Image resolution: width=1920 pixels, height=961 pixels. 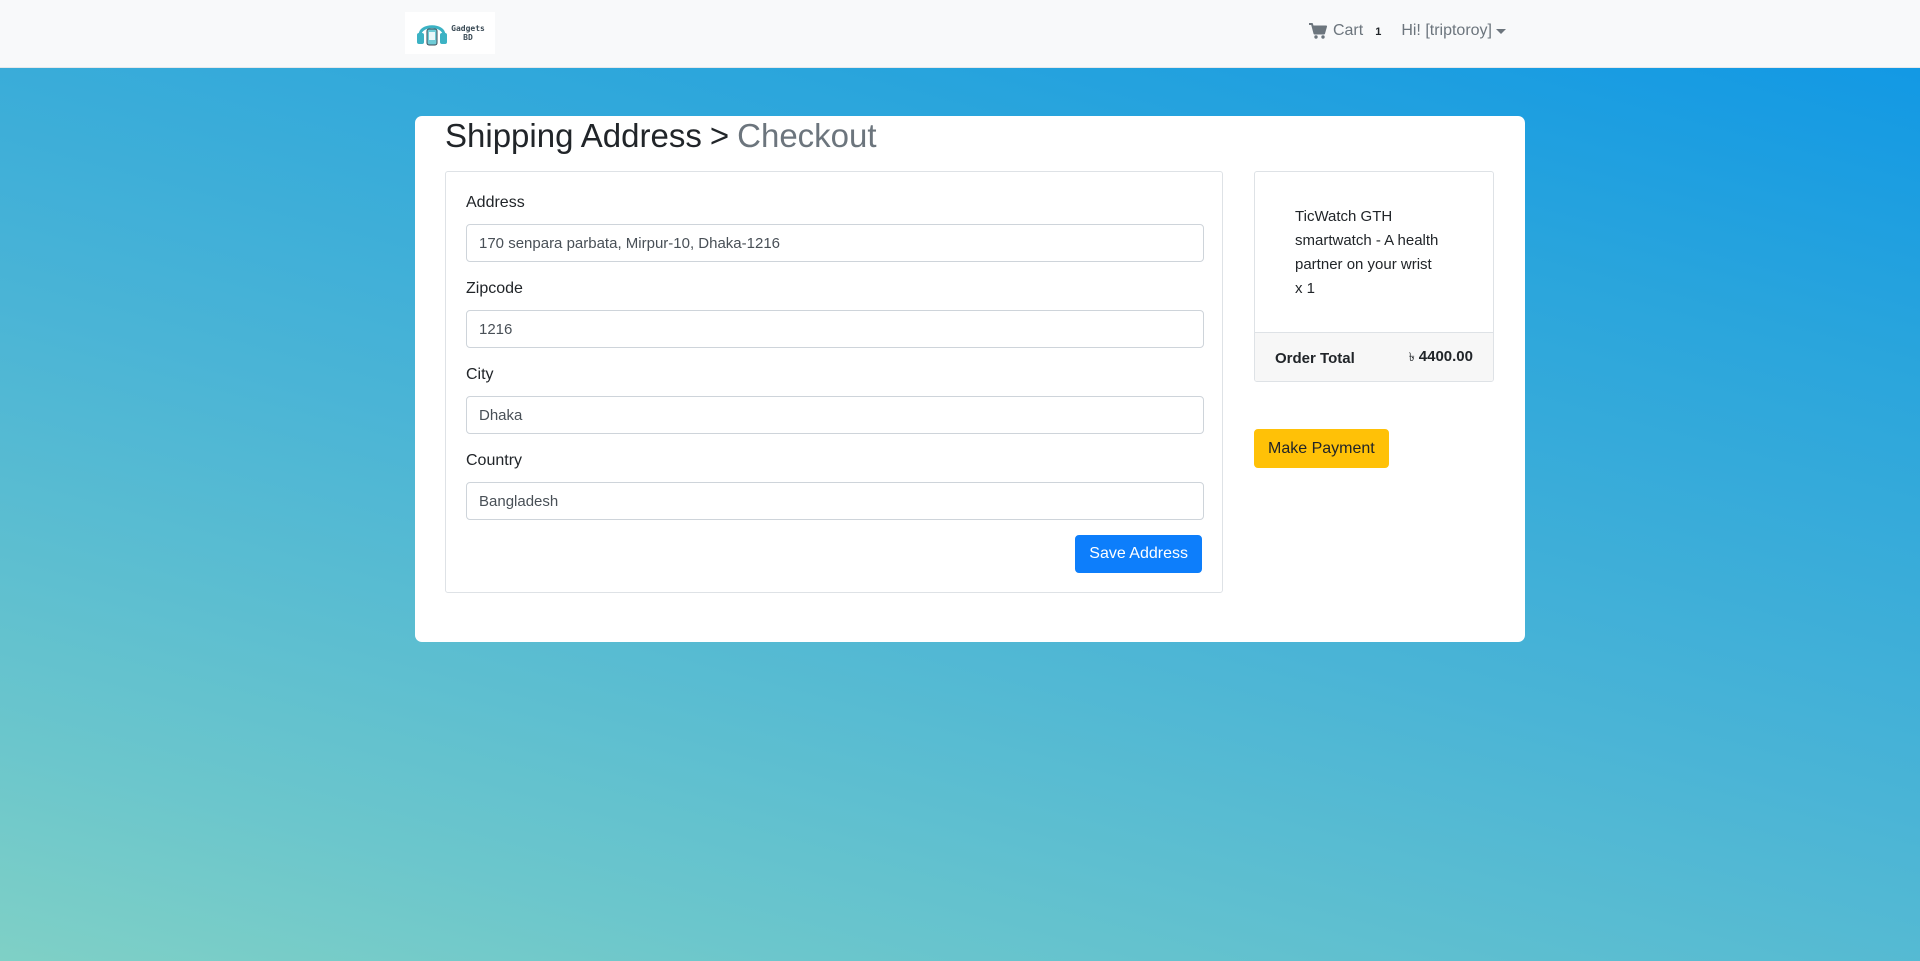 I want to click on city-label: City, so click(x=480, y=374).